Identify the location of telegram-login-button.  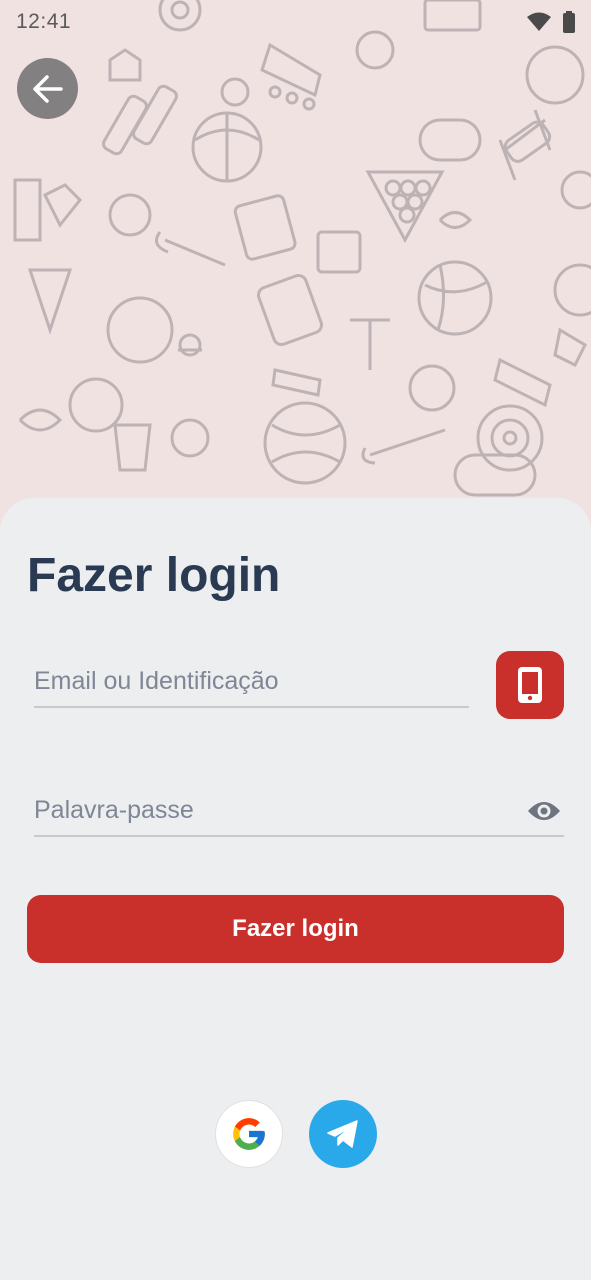
(343, 1134).